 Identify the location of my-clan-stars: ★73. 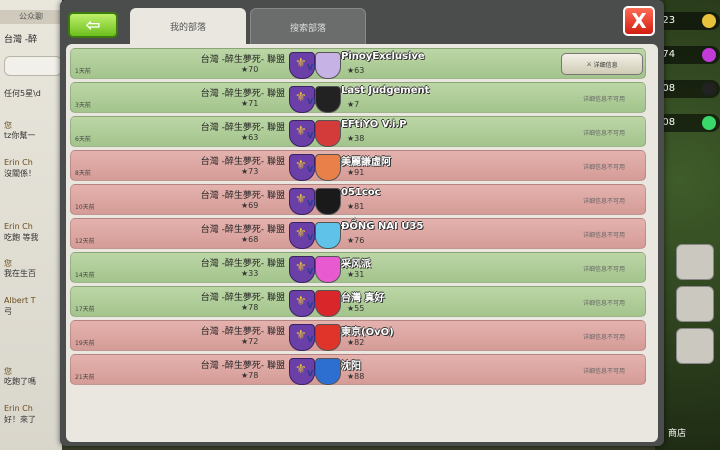
(250, 171).